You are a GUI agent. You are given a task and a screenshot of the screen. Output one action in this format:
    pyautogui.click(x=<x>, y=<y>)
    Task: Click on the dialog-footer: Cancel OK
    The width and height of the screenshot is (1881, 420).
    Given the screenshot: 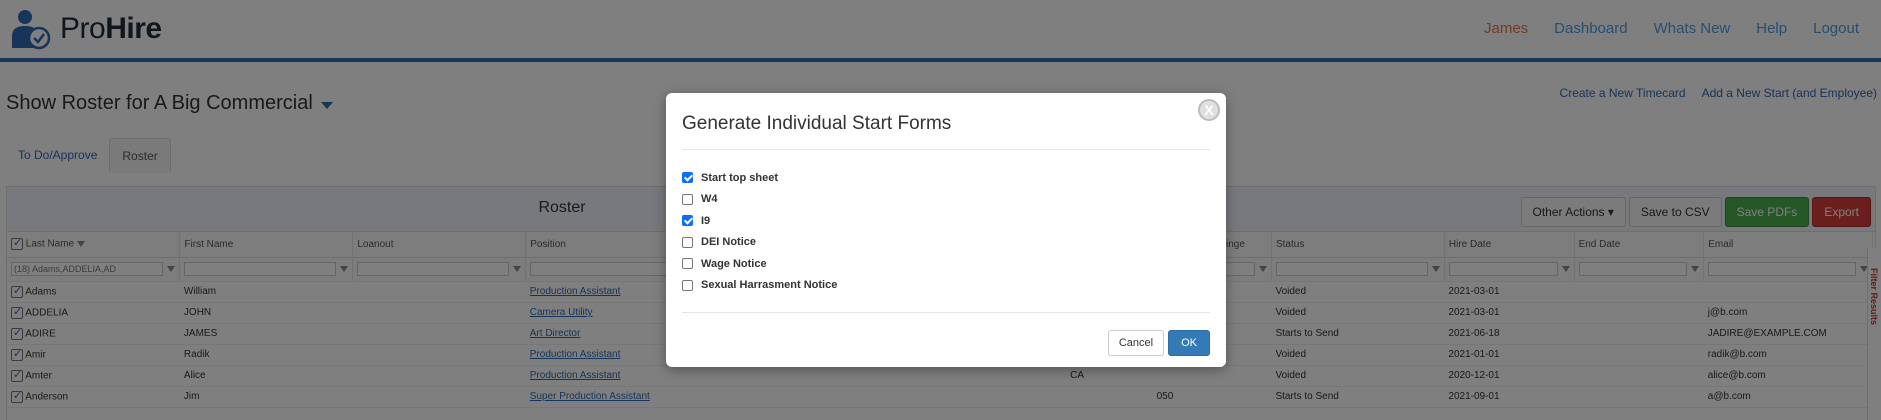 What is the action you would take?
    pyautogui.click(x=1158, y=343)
    